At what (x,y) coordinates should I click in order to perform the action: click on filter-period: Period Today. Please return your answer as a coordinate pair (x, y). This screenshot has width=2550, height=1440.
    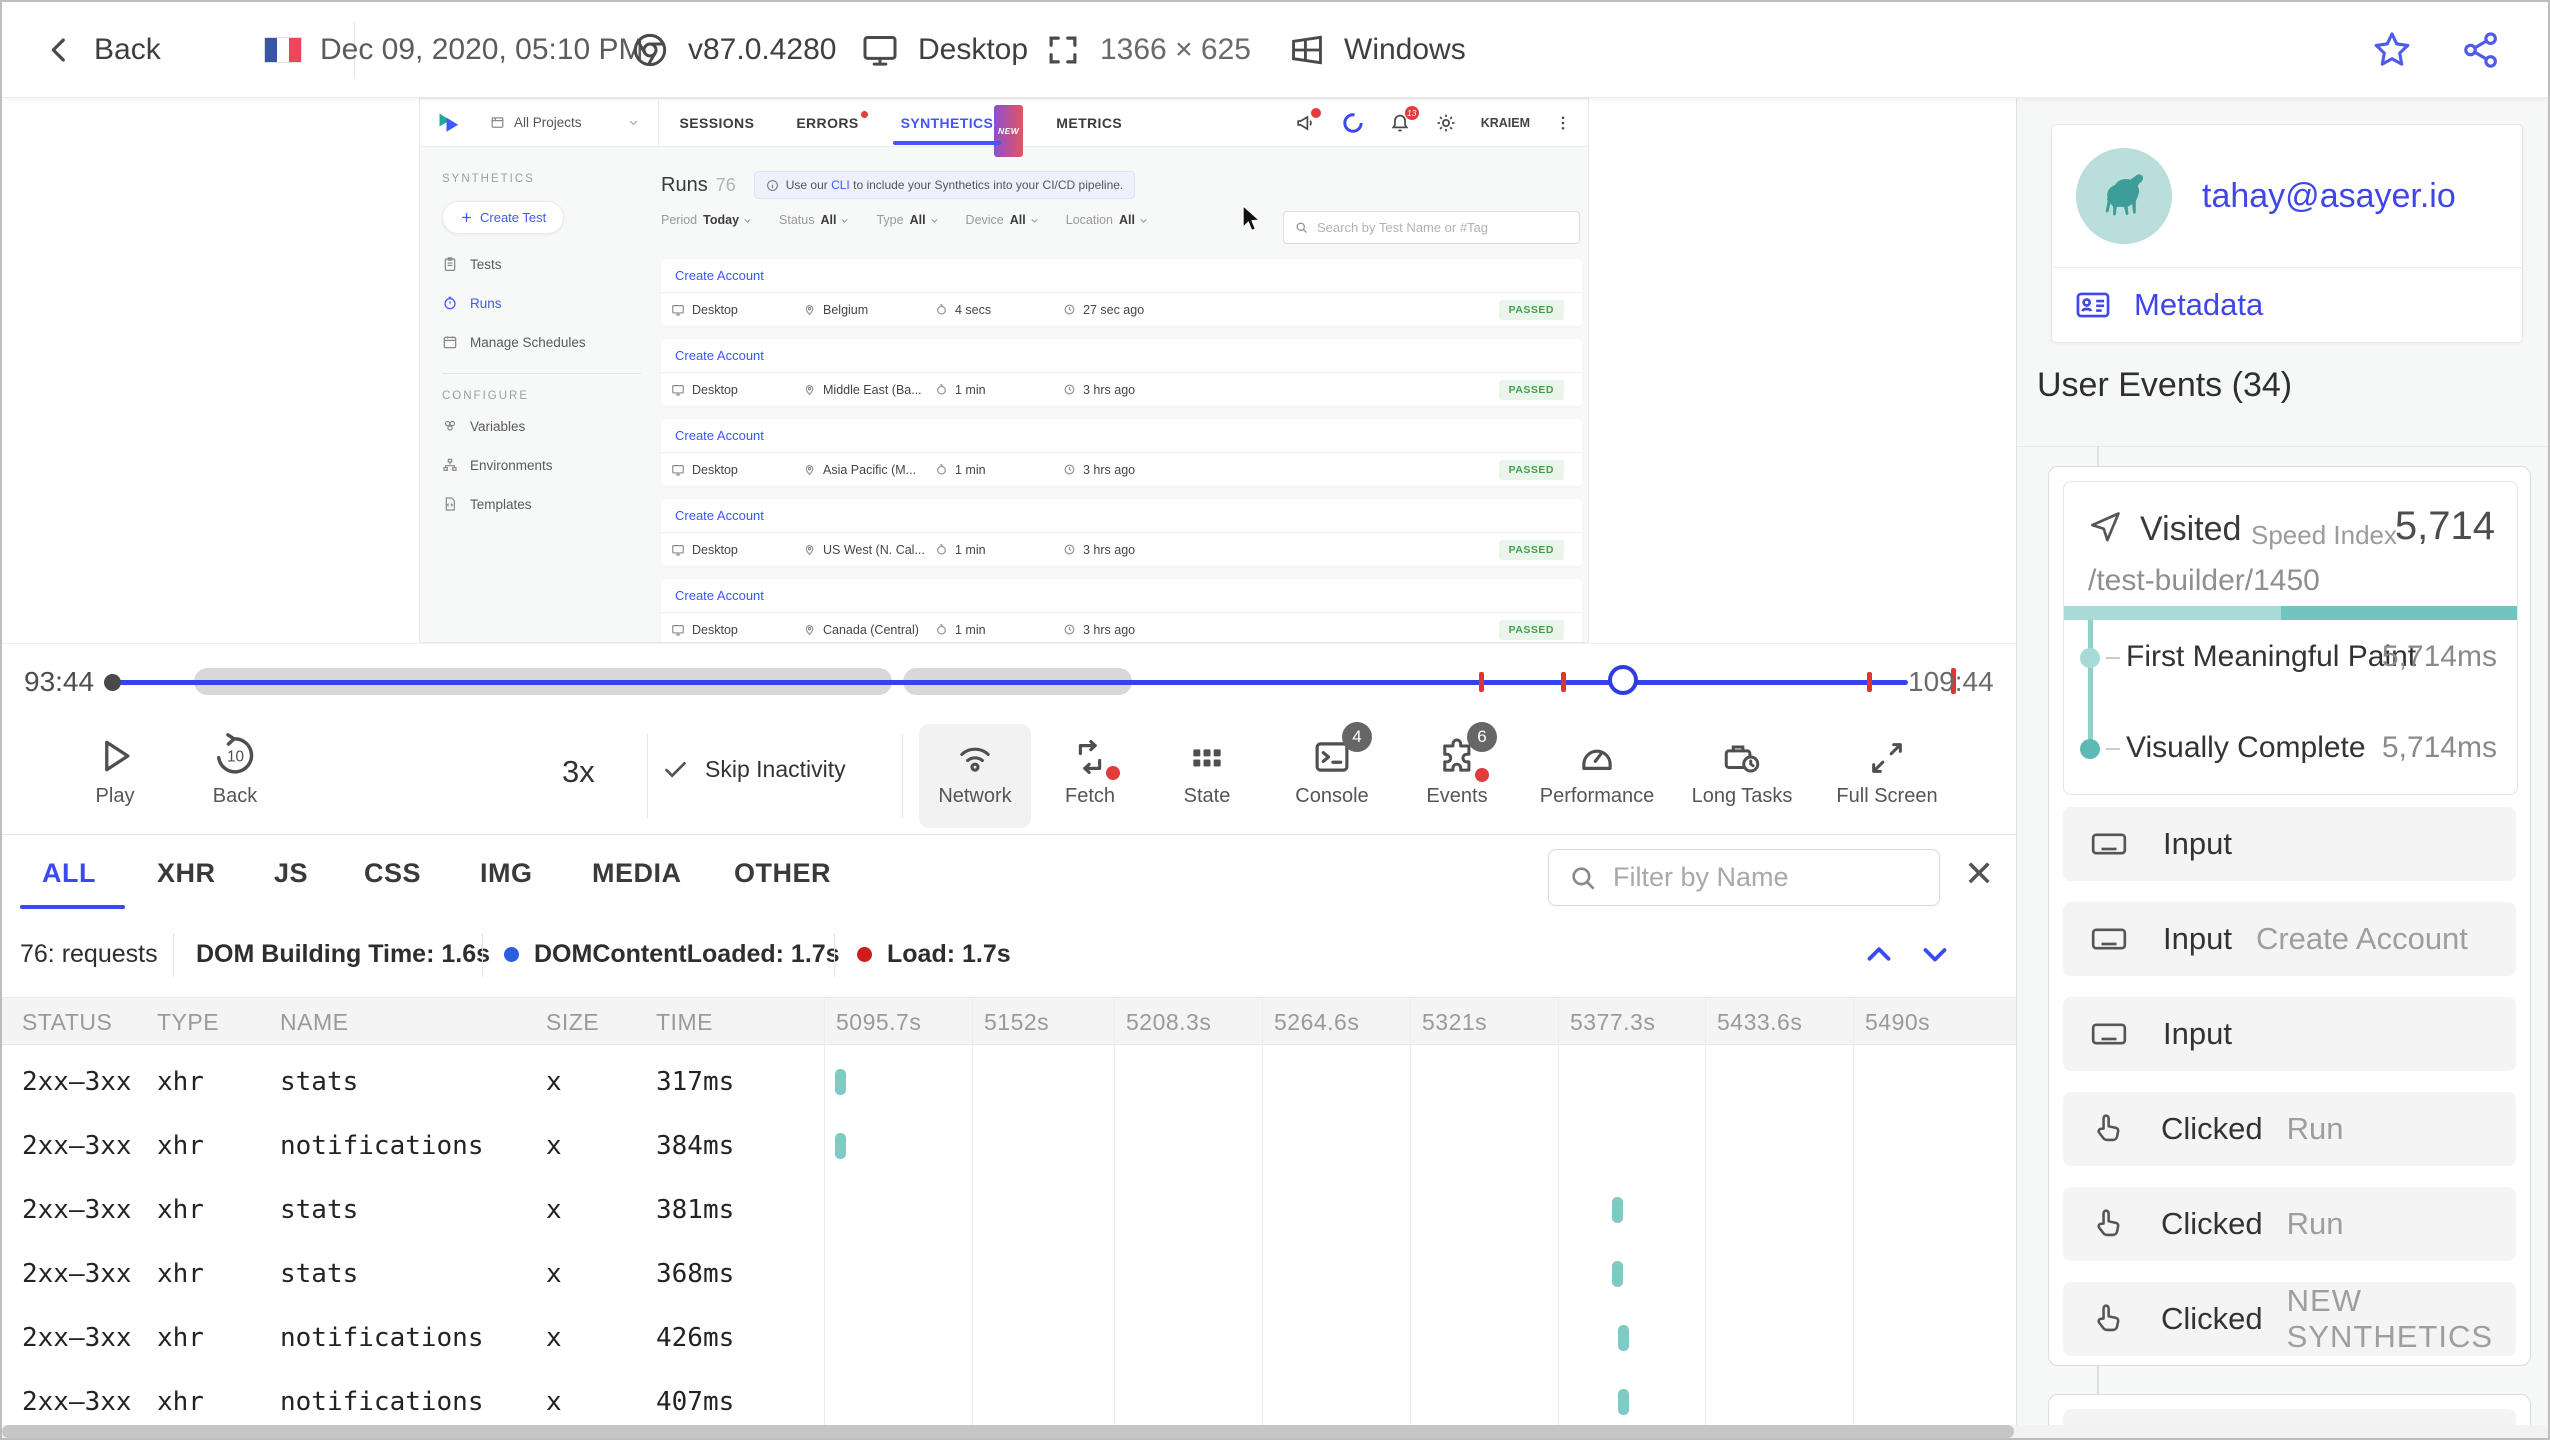
    Looking at the image, I should click on (707, 220).